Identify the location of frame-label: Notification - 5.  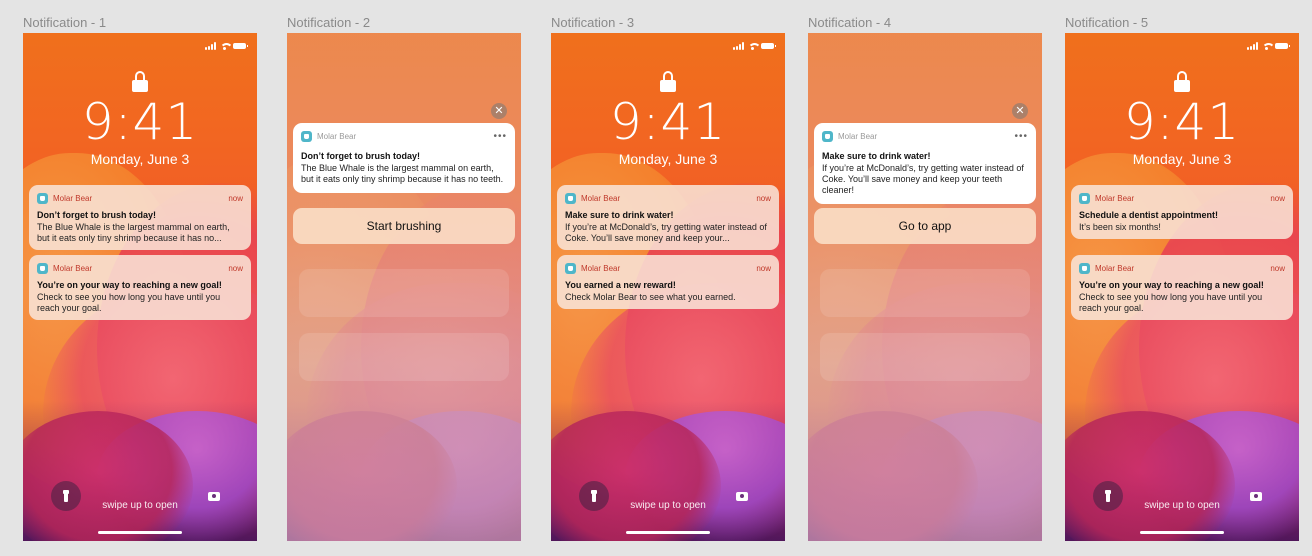
(1107, 22).